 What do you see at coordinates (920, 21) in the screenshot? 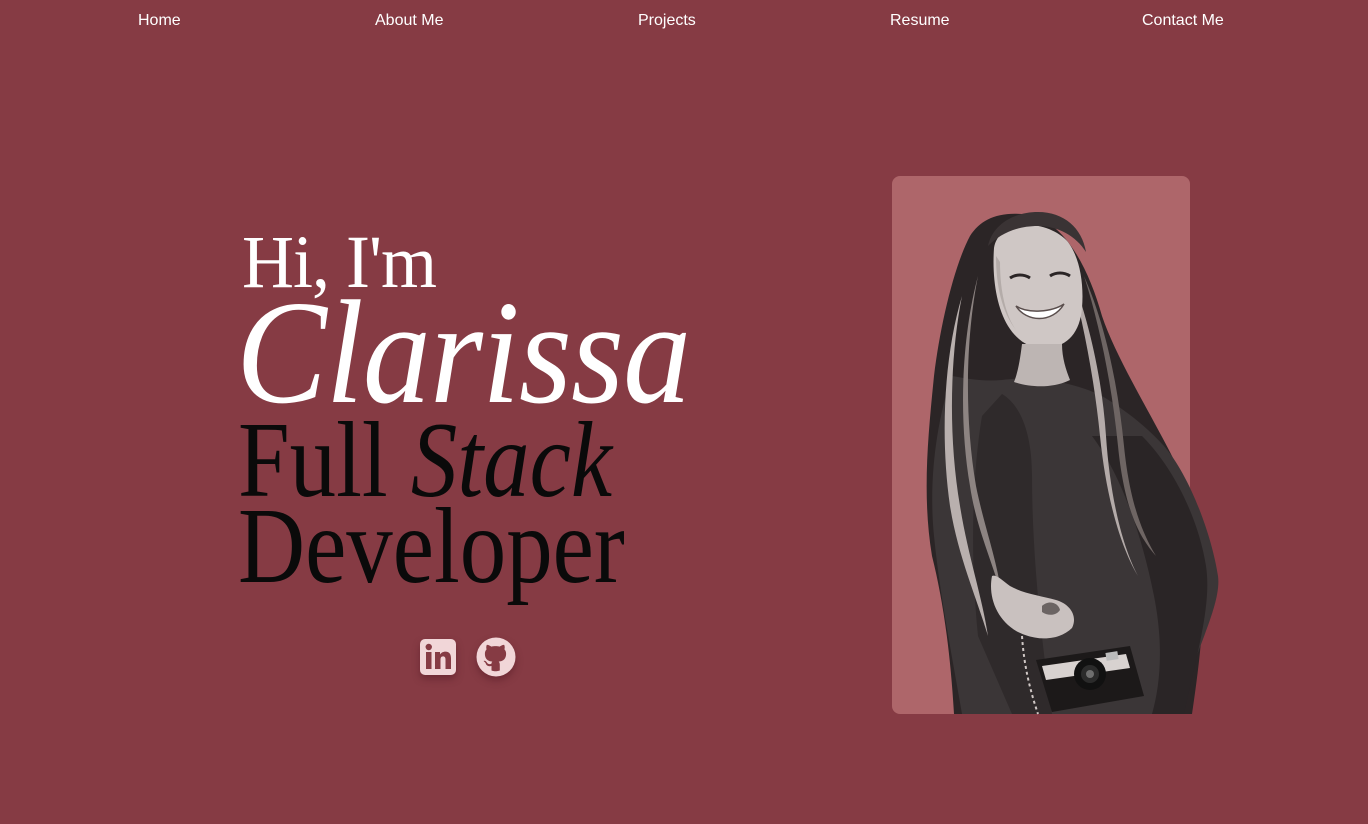
I see `nav-resume-link: Resume` at bounding box center [920, 21].